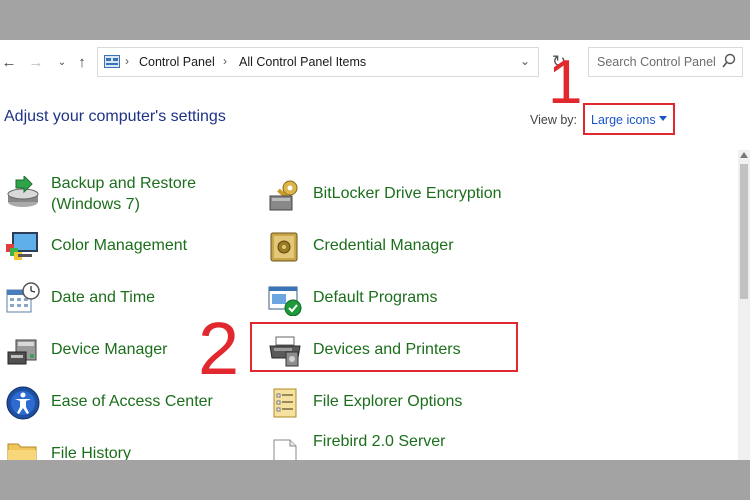 This screenshot has height=500, width=750. Describe the element at coordinates (744, 231) in the screenshot. I see `scrollbar-thumb` at that location.